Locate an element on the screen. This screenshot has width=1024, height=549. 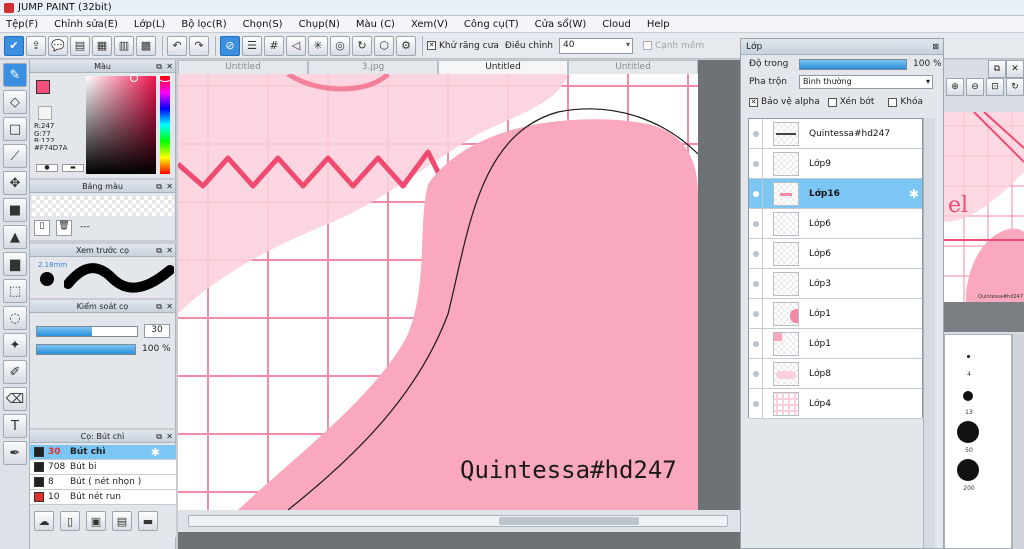
line-tool-icon: ⟋ is located at coordinates (15, 156).